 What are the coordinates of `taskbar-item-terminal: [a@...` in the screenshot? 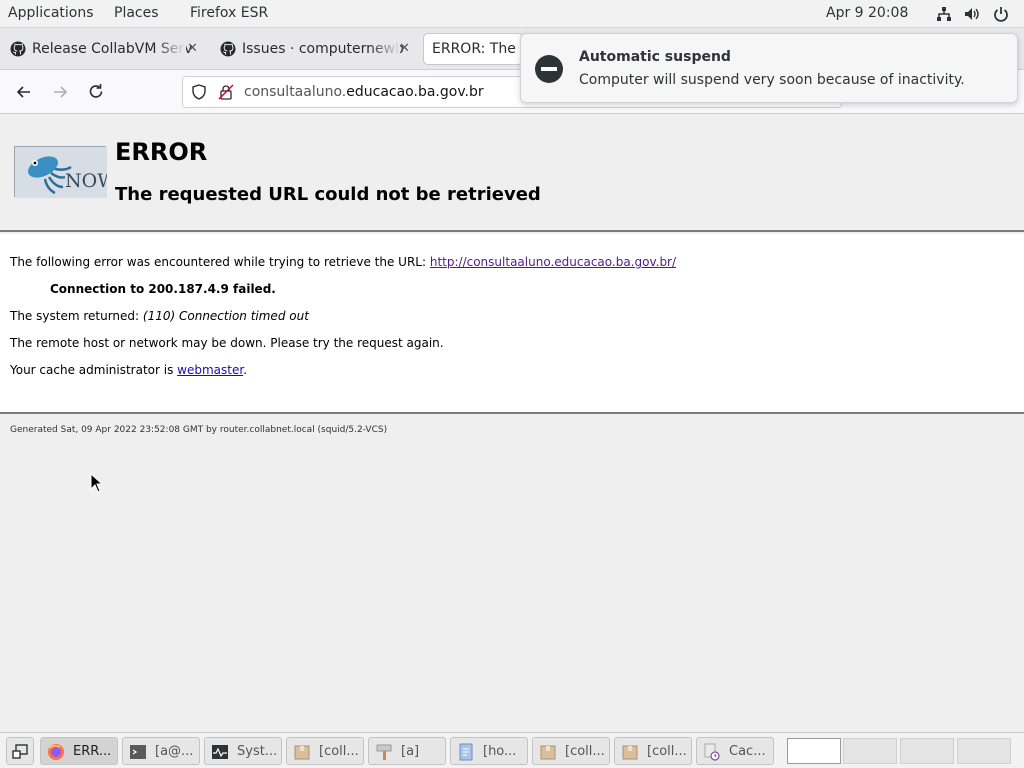 It's located at (161, 751).